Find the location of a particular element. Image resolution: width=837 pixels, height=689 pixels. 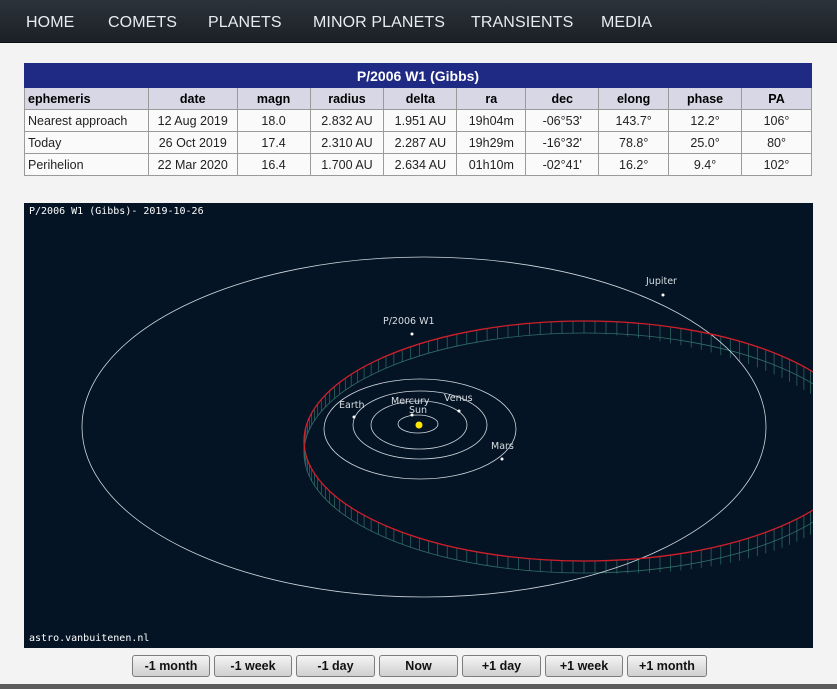

jupiter-label: Jupiter is located at coordinates (661, 281).